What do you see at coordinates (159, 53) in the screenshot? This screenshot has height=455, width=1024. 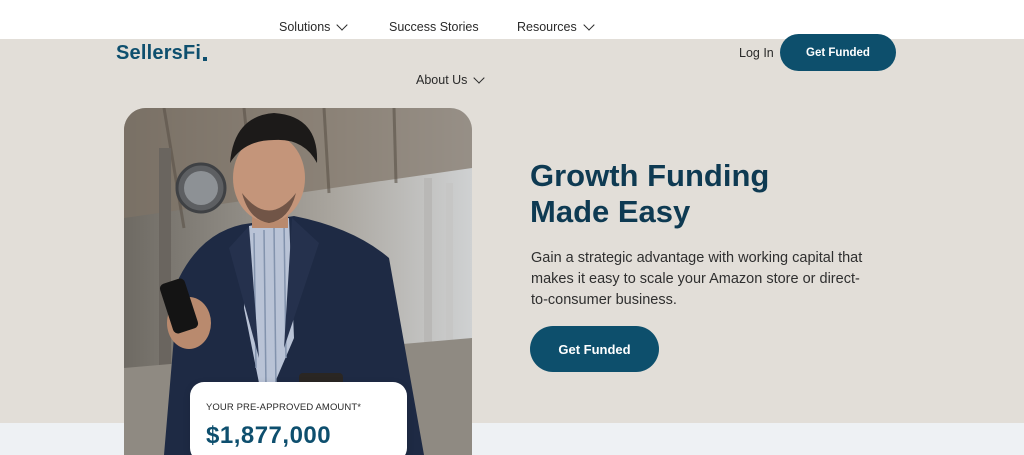 I see `logo-text: SellersFi` at bounding box center [159, 53].